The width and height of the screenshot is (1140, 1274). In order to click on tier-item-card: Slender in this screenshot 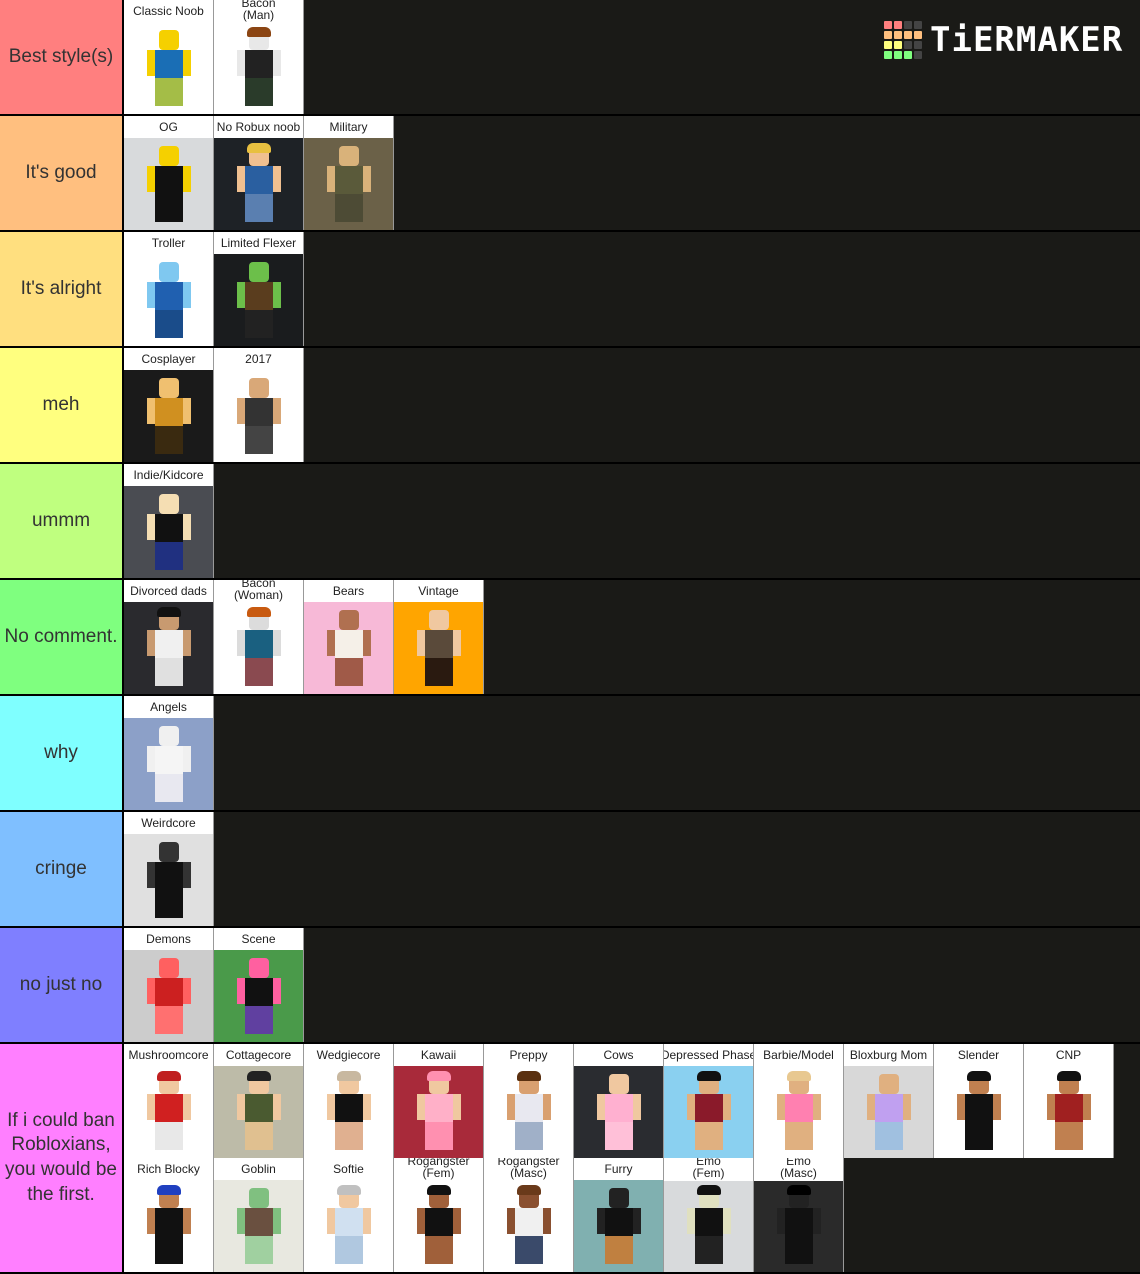, I will do `click(979, 1101)`.